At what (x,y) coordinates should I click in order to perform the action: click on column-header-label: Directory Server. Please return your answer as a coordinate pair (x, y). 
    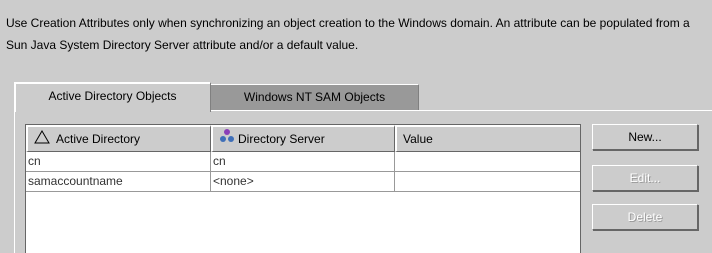
    Looking at the image, I should click on (281, 139).